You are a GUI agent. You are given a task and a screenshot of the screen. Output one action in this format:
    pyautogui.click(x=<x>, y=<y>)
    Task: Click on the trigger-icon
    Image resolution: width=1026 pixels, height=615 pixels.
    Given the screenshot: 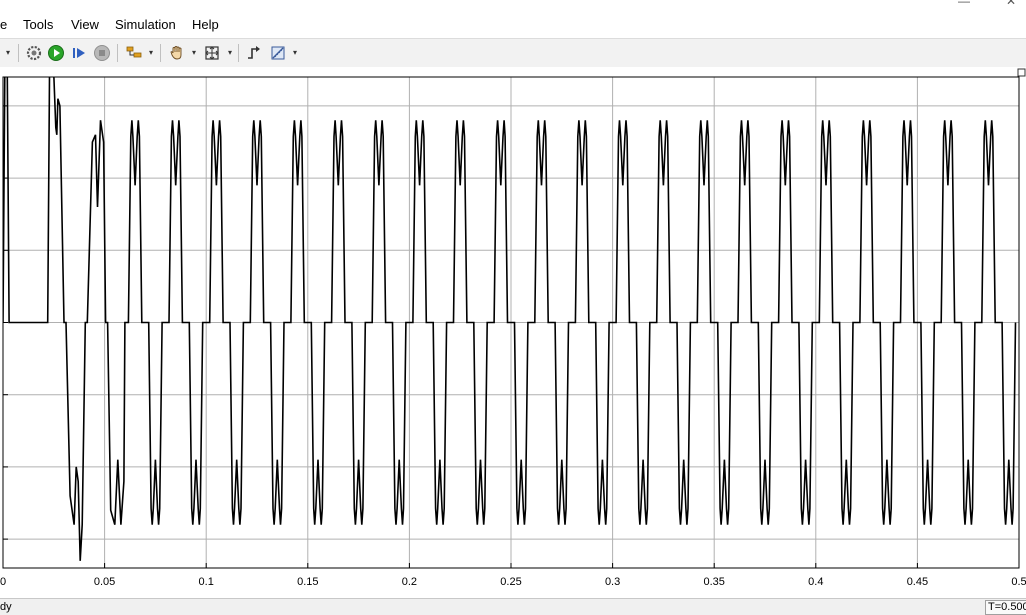 What is the action you would take?
    pyautogui.click(x=254, y=52)
    